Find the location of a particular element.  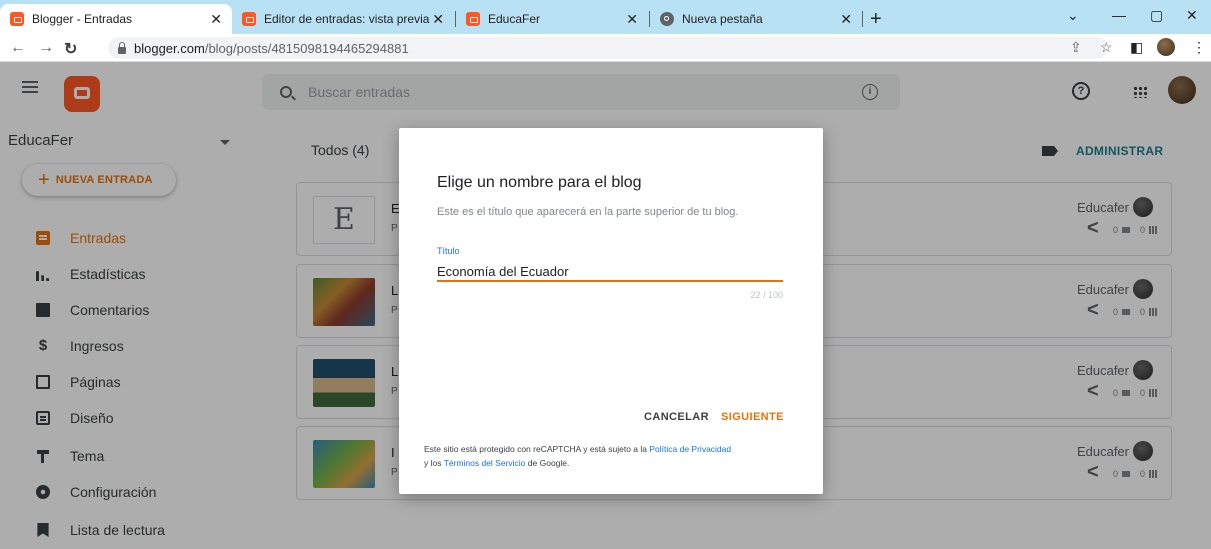

recaptcha-middle: y los is located at coordinates (434, 463).